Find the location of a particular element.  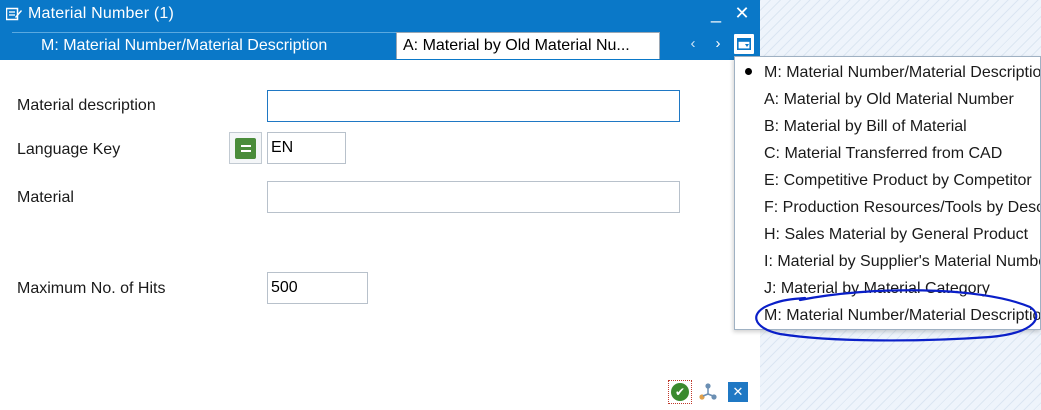

tab-divider is located at coordinates (380, 59).